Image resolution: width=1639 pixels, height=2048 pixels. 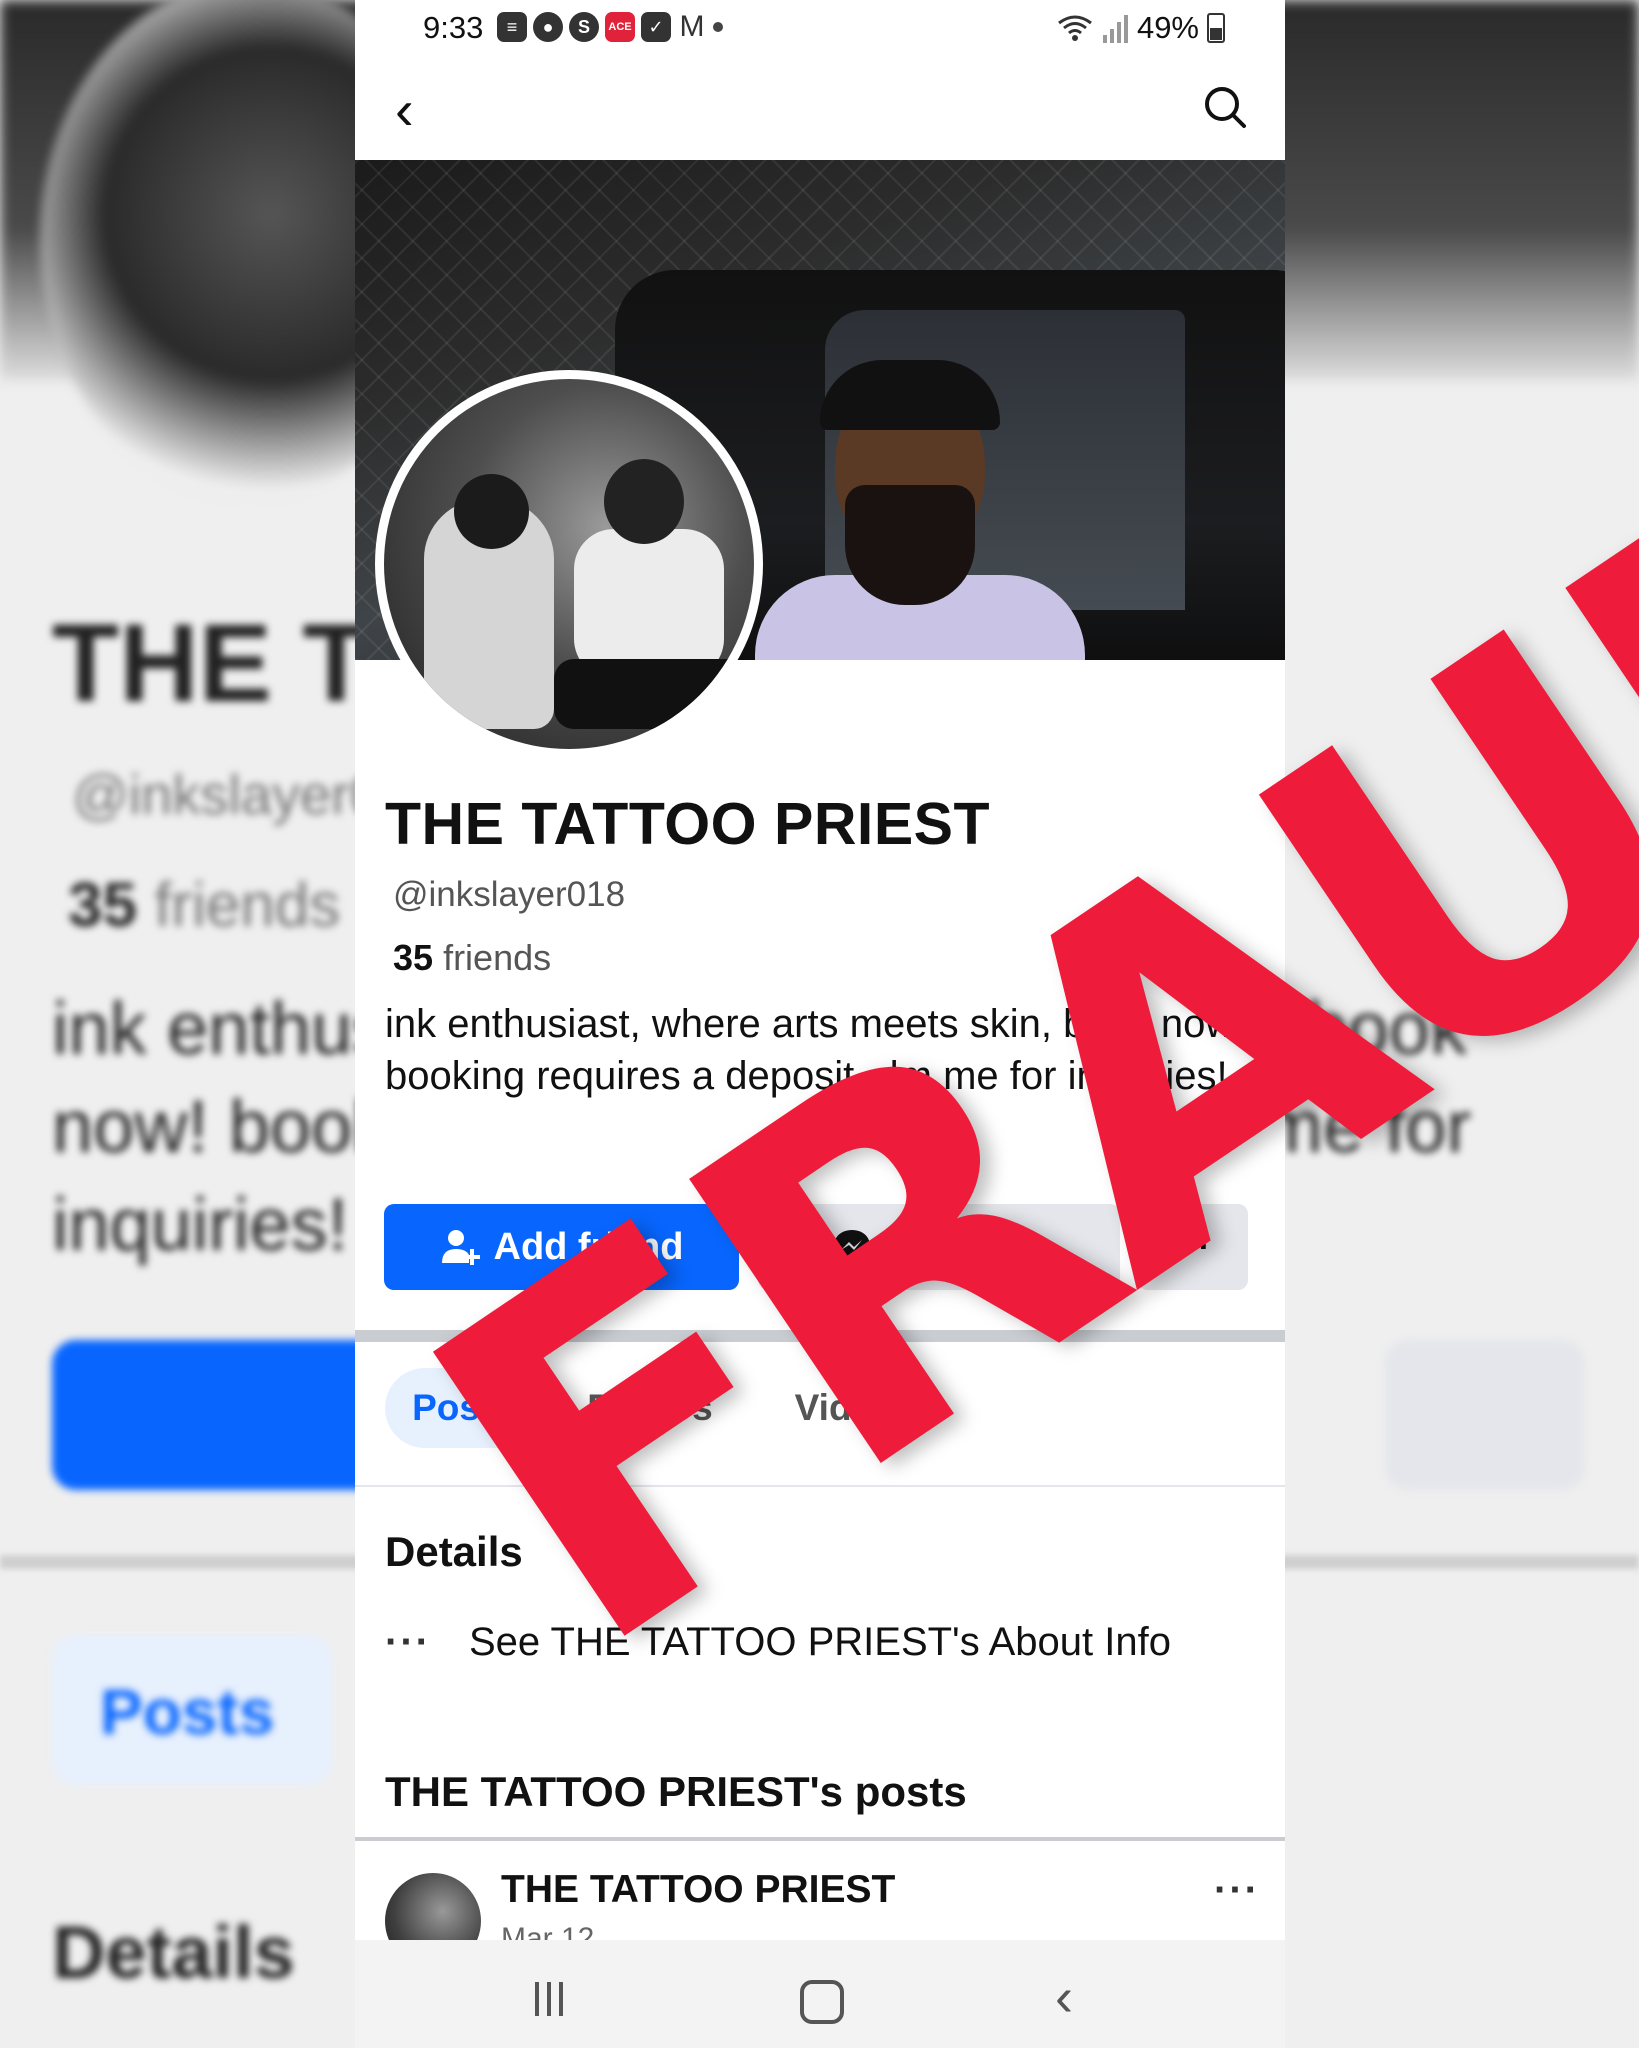 I want to click on blurred-more-button, so click(x=1485, y=1415).